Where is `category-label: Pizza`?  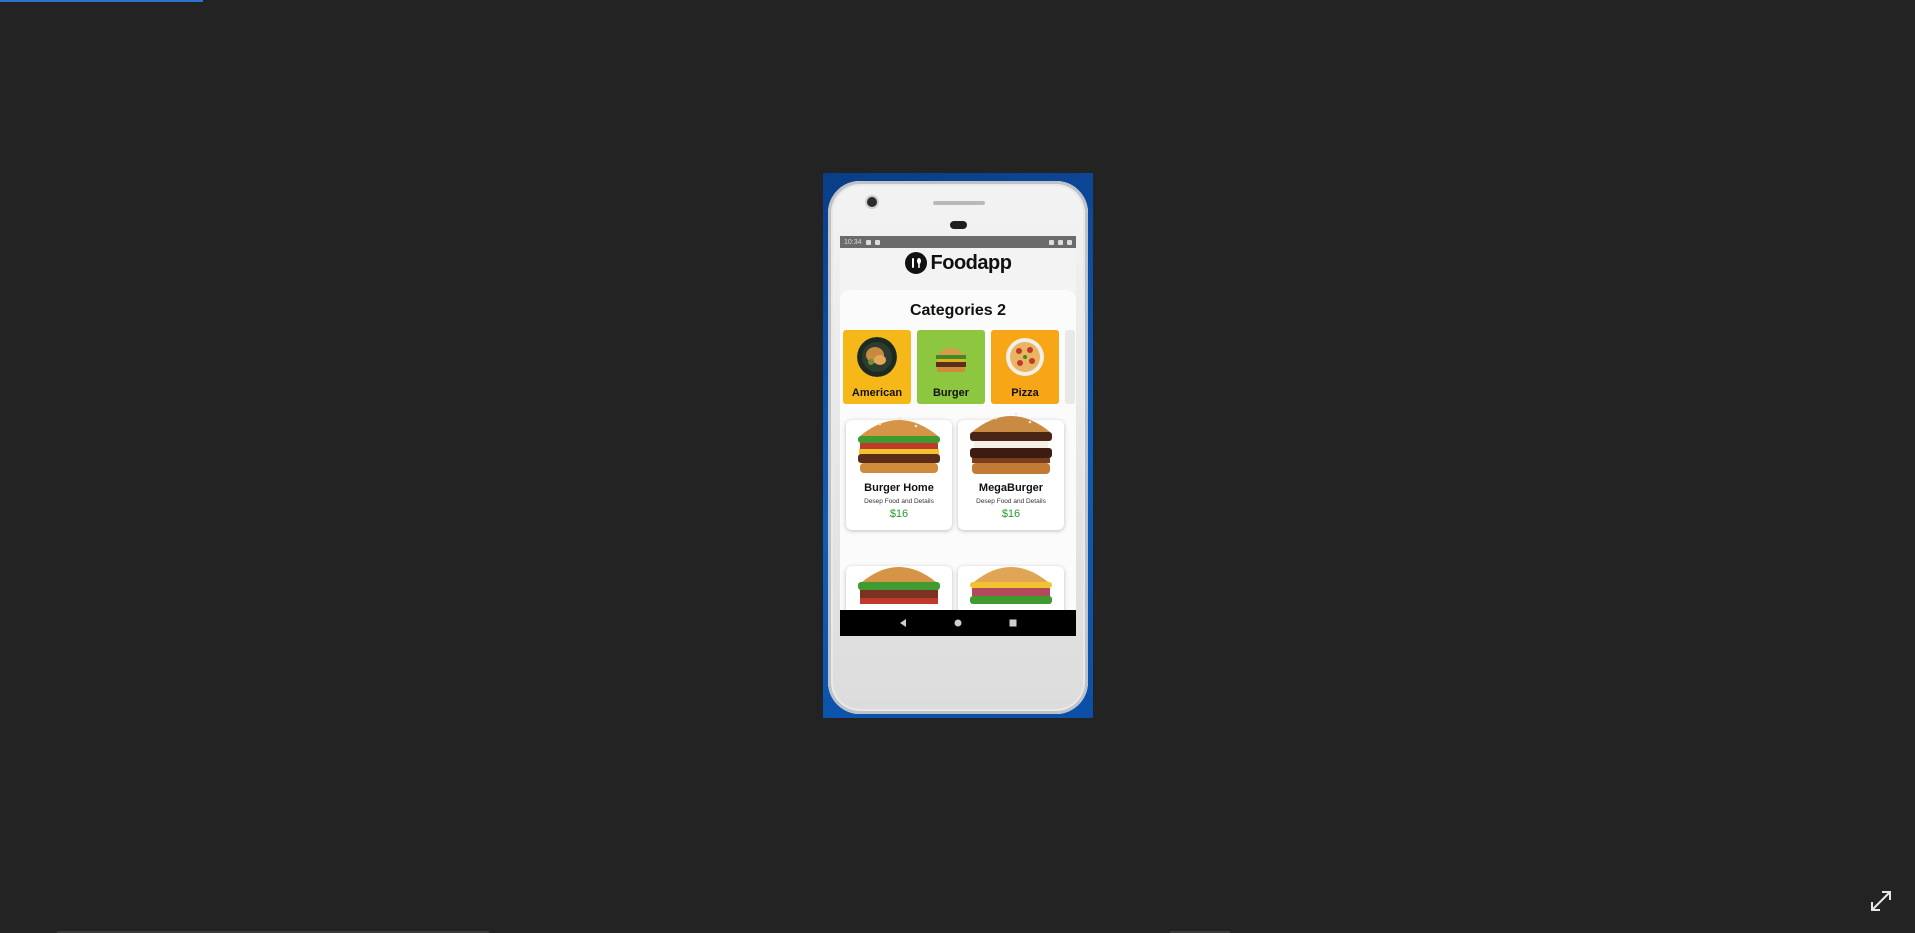 category-label: Pizza is located at coordinates (1025, 393).